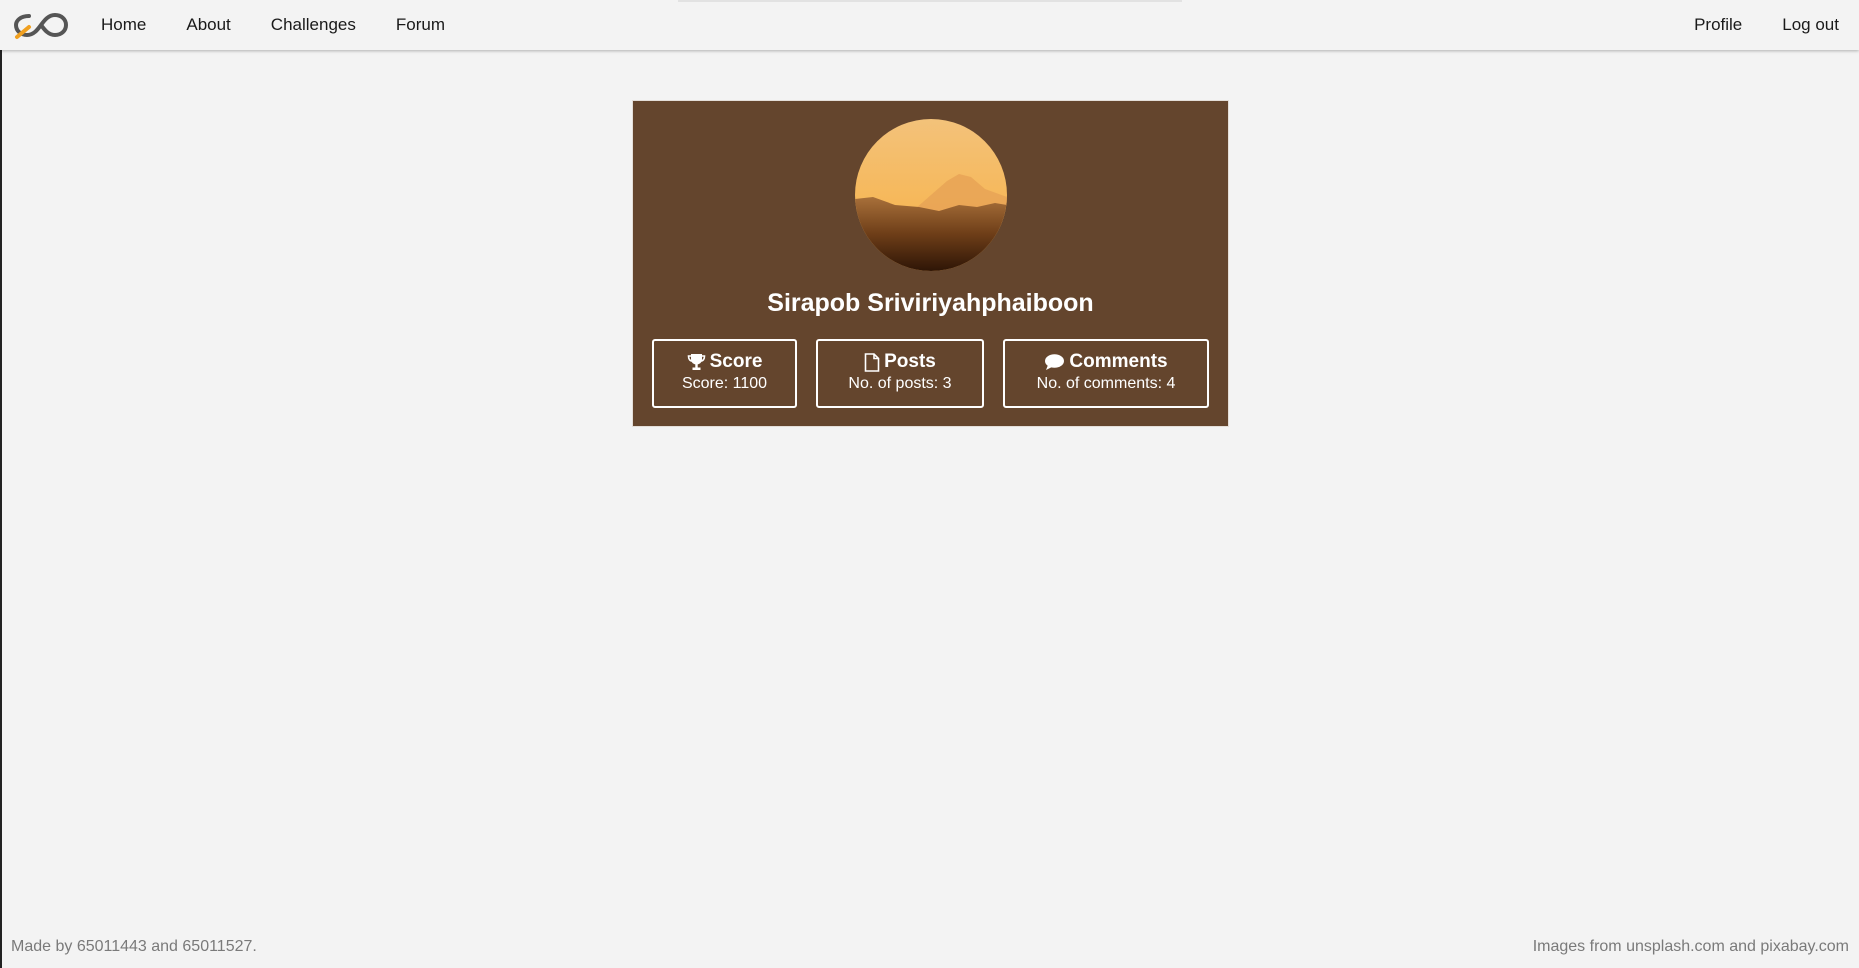 The image size is (1859, 968). I want to click on footer-image-credits: Images from unsplash.com and pixabay.com, so click(1690, 946).